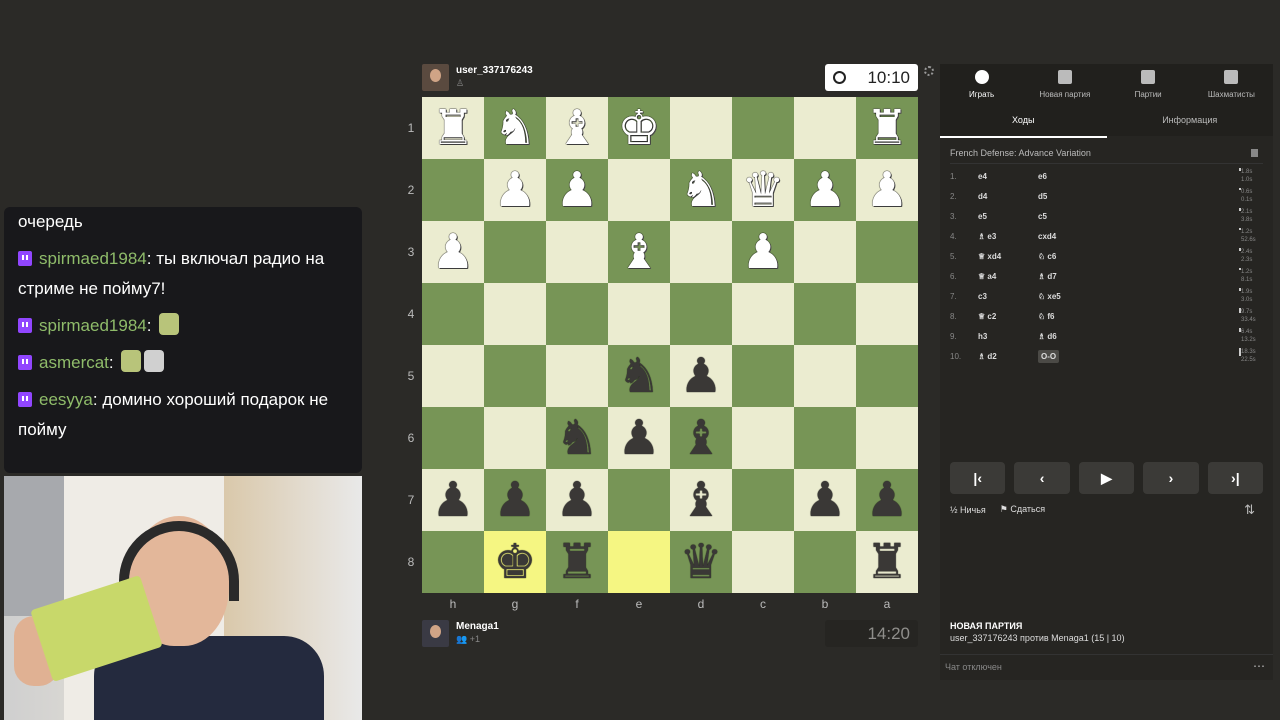 The height and width of the screenshot is (720, 1280). Describe the element at coordinates (477, 626) in the screenshot. I see `player-name: Menaga1` at that location.